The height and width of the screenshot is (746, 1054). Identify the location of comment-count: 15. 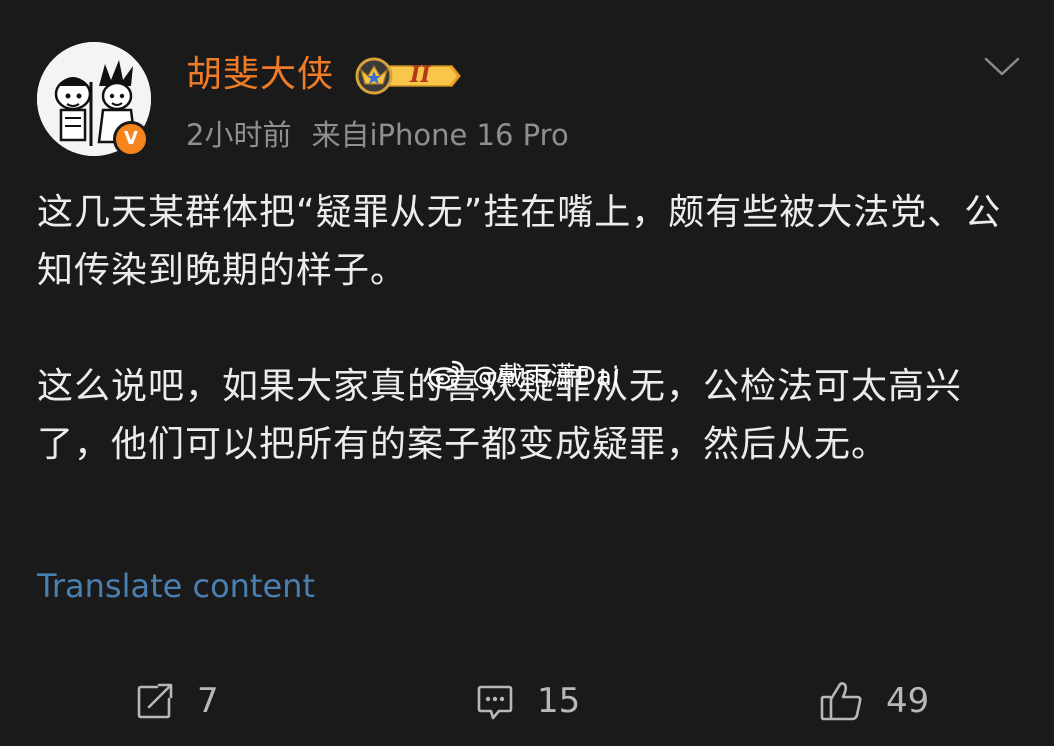
(559, 701).